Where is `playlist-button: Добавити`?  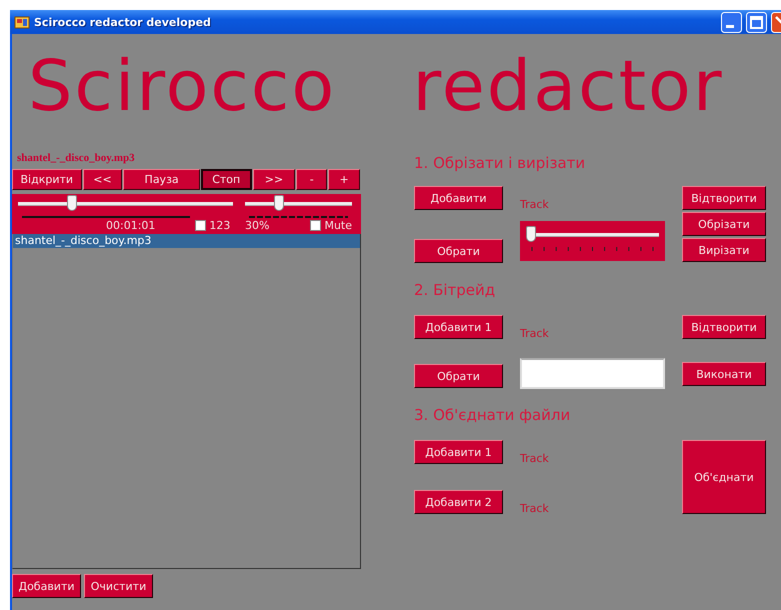 playlist-button: Добавити is located at coordinates (46, 586).